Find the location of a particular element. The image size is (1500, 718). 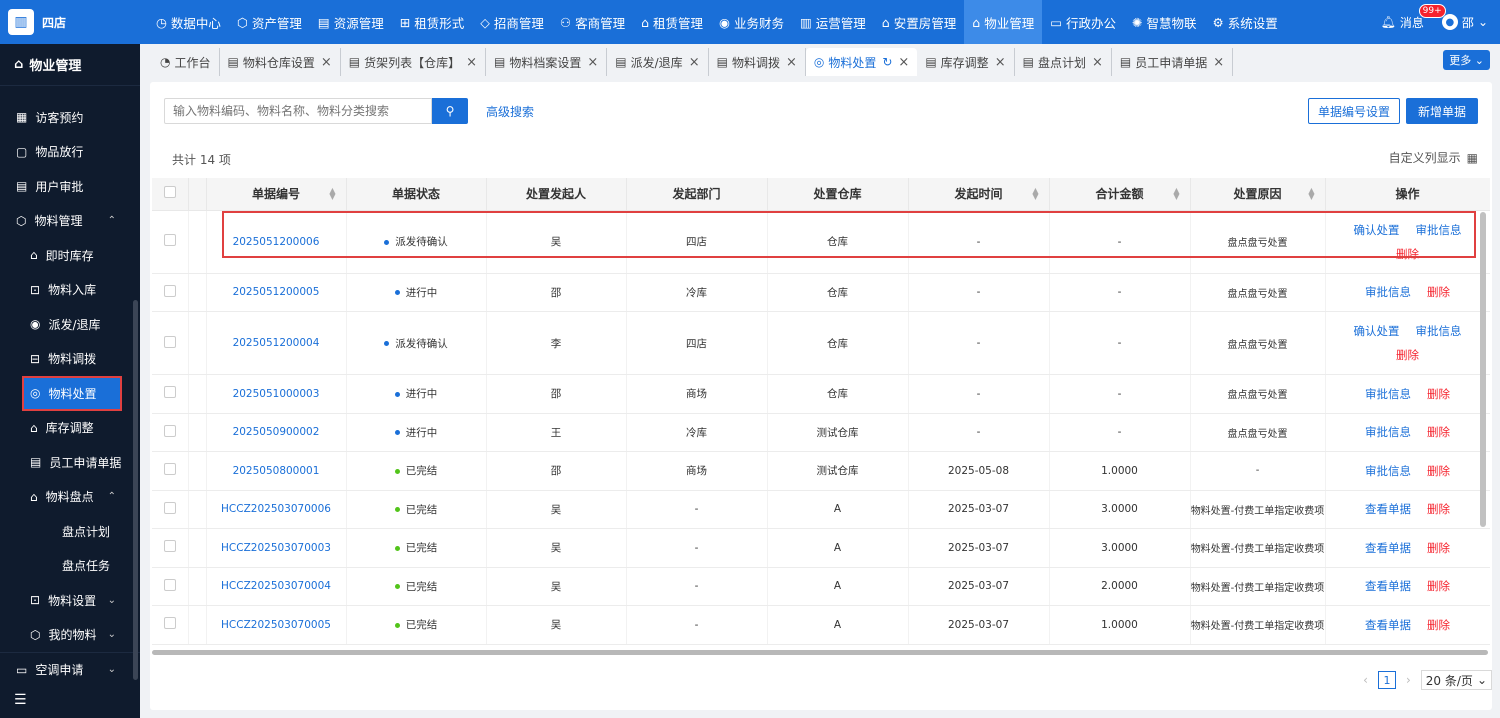

topnav-item: ◷ 数据中心 is located at coordinates (188, 22).